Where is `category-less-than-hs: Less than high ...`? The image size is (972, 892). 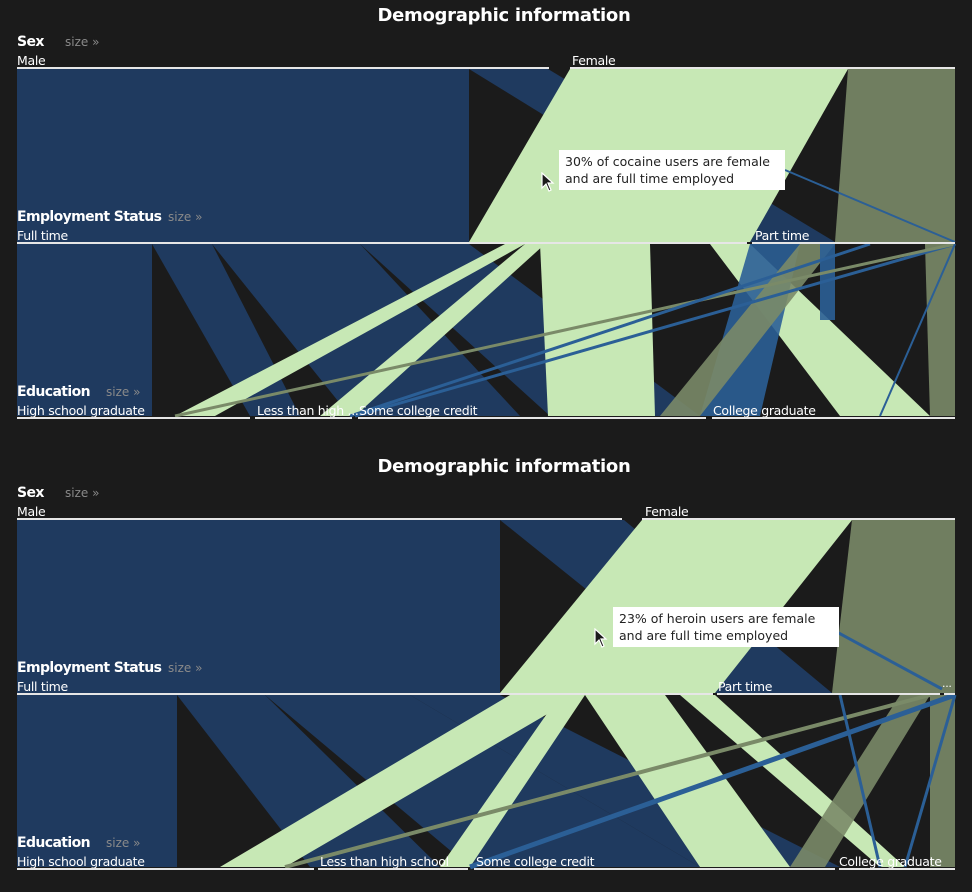
category-less-than-hs: Less than high ... is located at coordinates (308, 410).